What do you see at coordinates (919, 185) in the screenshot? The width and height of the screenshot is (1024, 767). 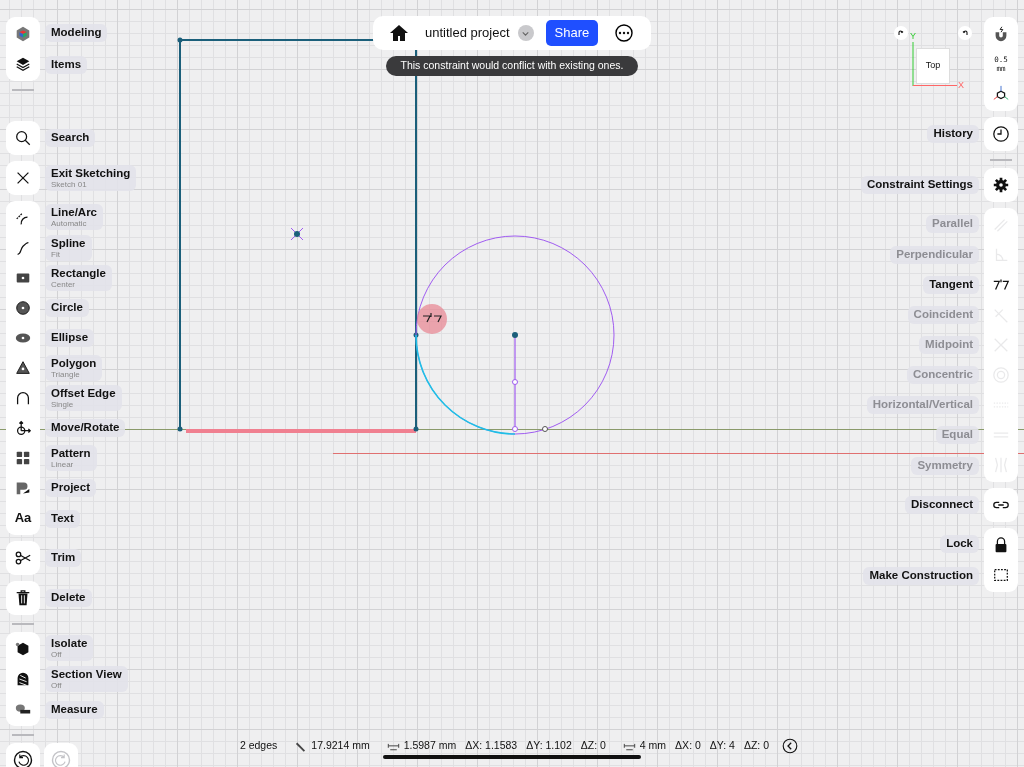 I see `tool-label: Constraint Settings` at bounding box center [919, 185].